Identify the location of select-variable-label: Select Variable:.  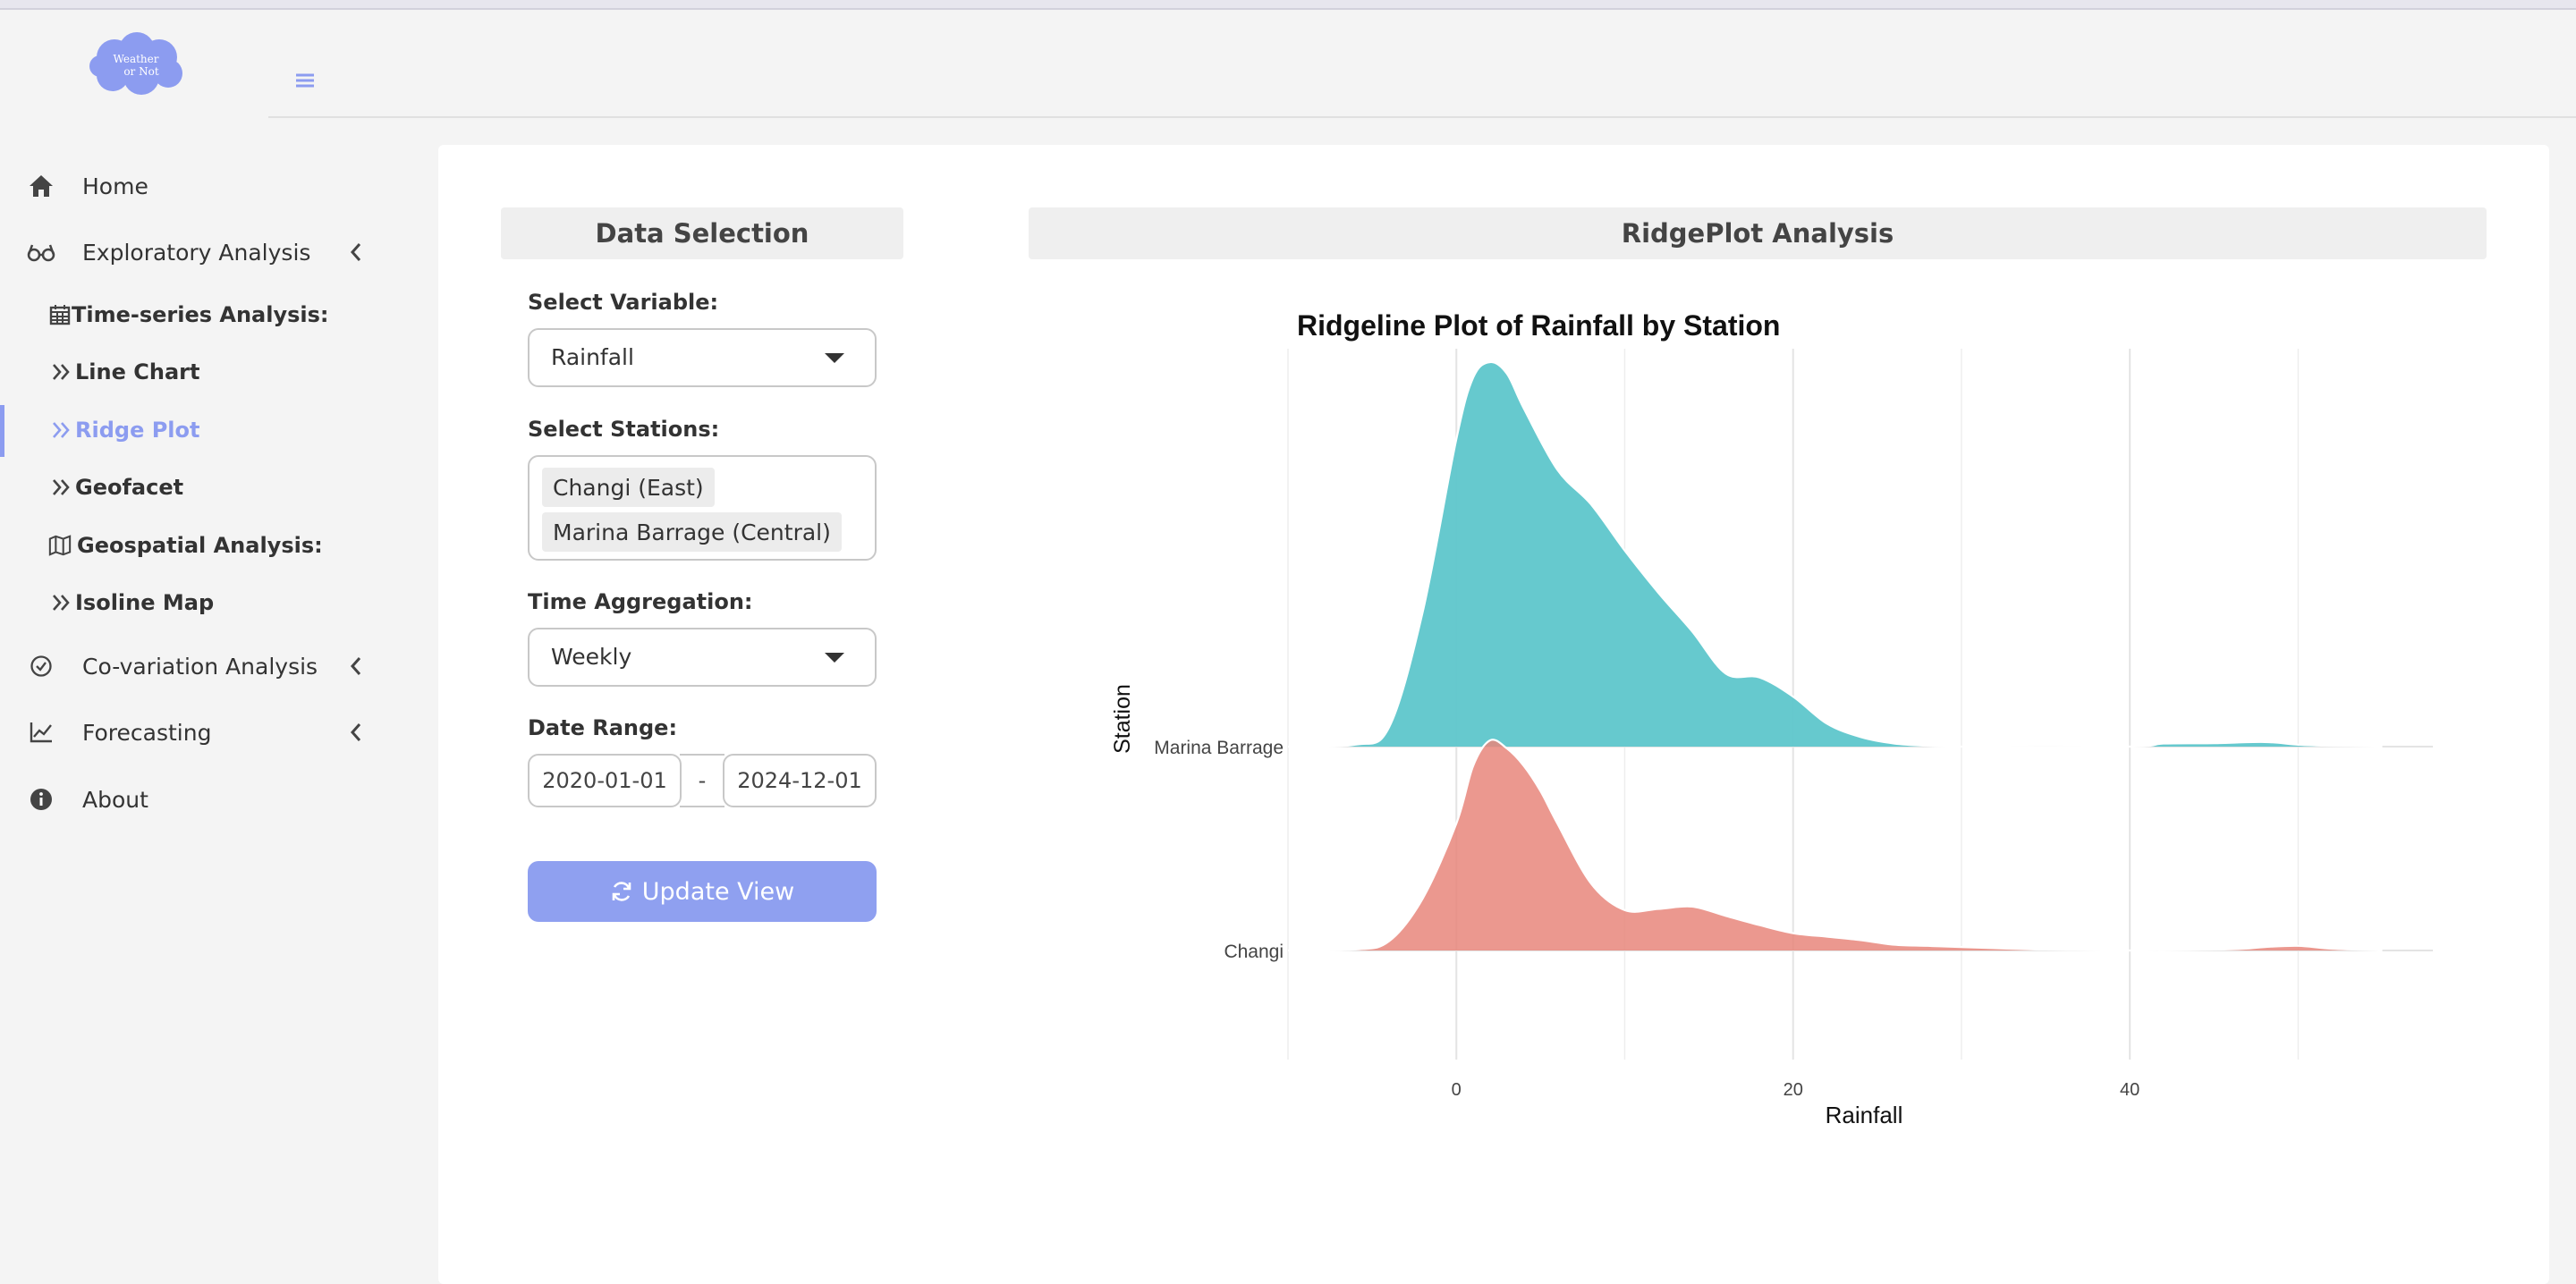
(623, 302).